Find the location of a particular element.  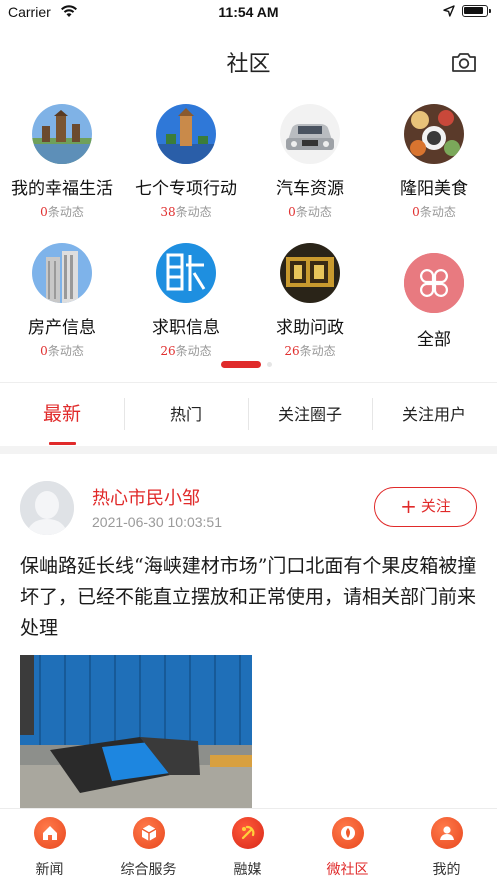

tabbar-news: 新闻 is located at coordinates (49, 848).